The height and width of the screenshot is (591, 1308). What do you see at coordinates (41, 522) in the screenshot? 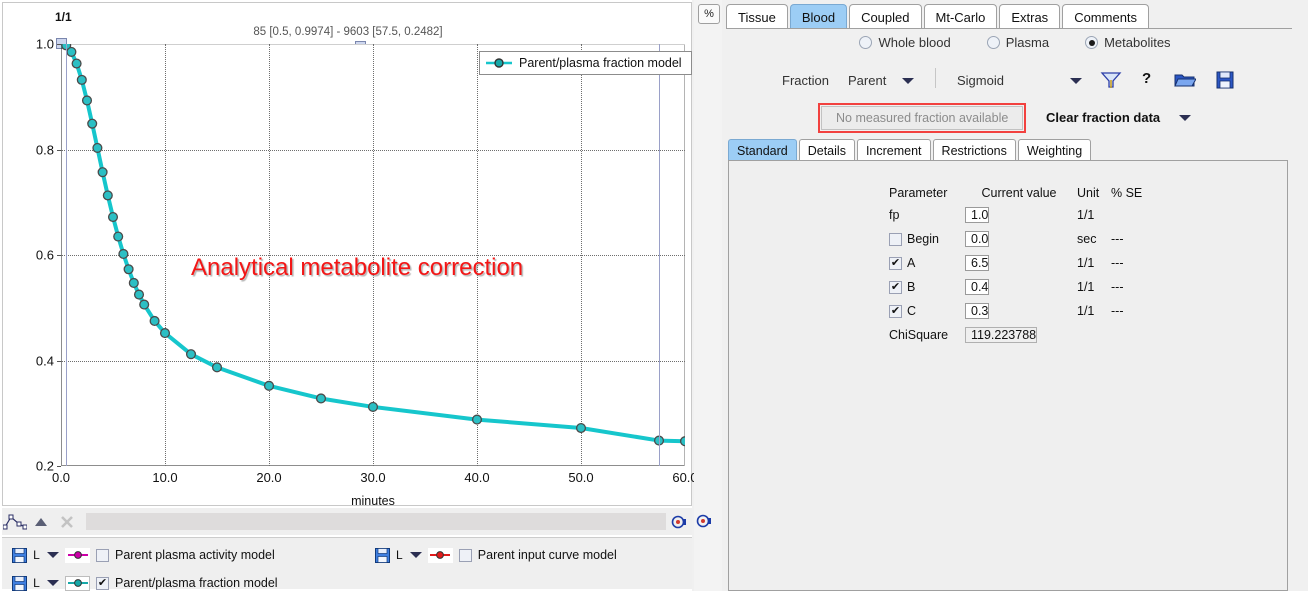
I see `triangle-up-icon` at bounding box center [41, 522].